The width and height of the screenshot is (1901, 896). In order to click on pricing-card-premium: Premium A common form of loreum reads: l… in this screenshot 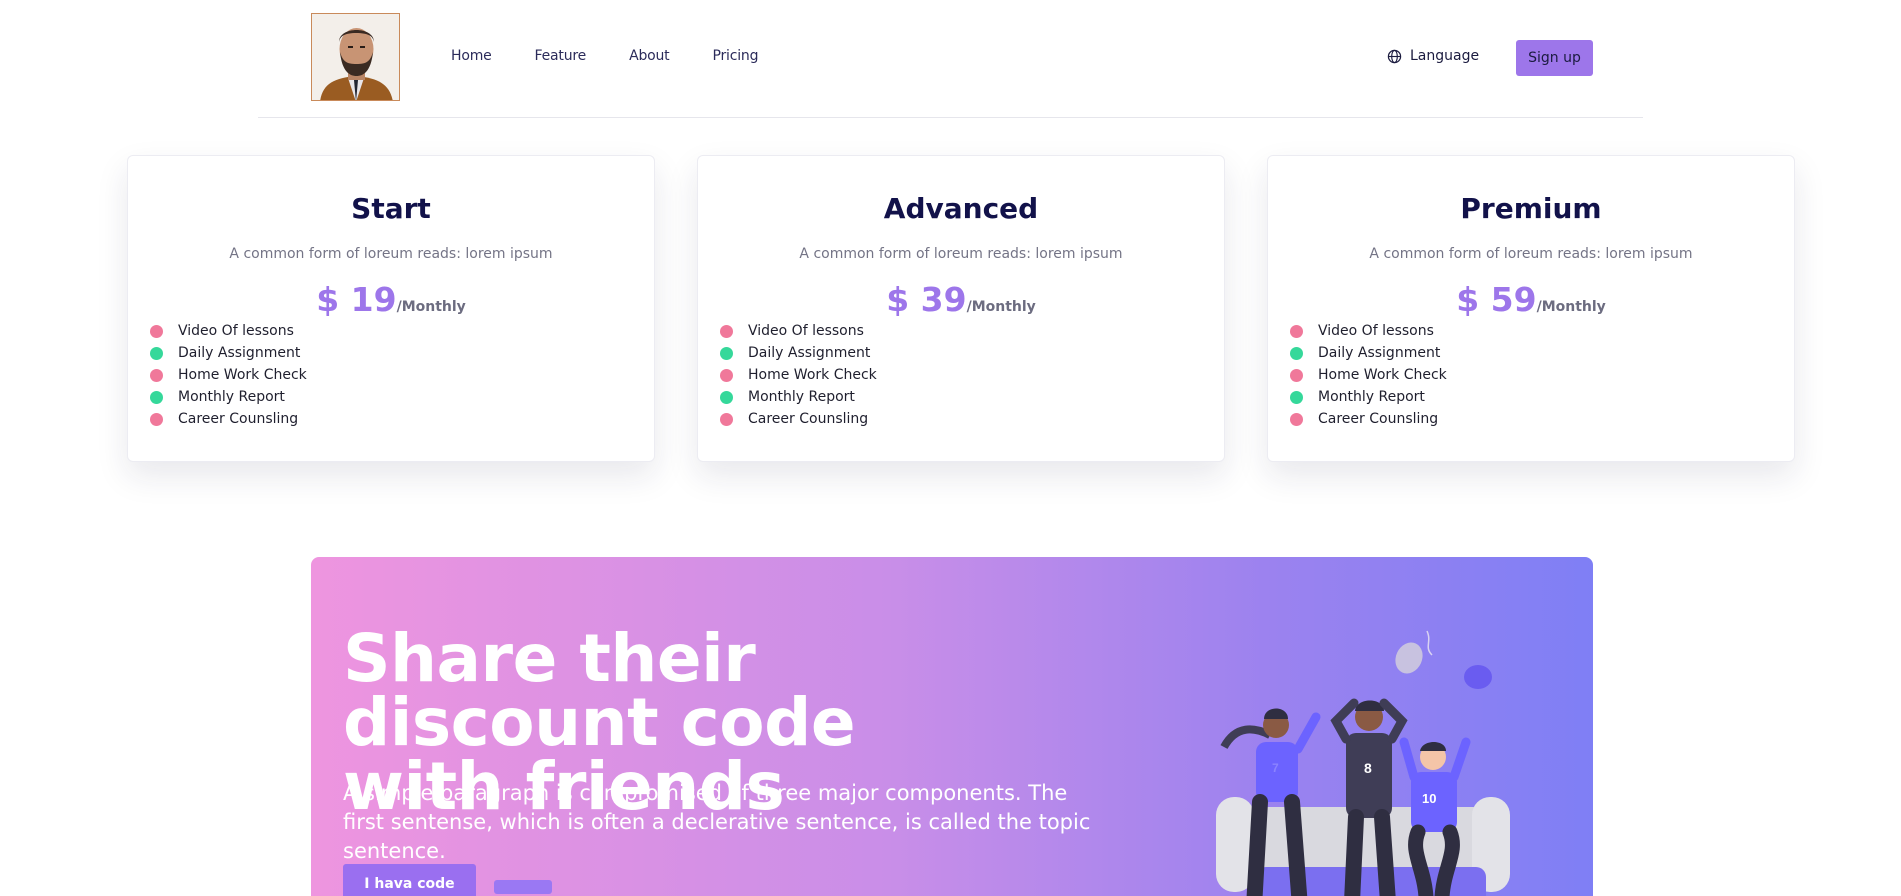, I will do `click(1531, 308)`.